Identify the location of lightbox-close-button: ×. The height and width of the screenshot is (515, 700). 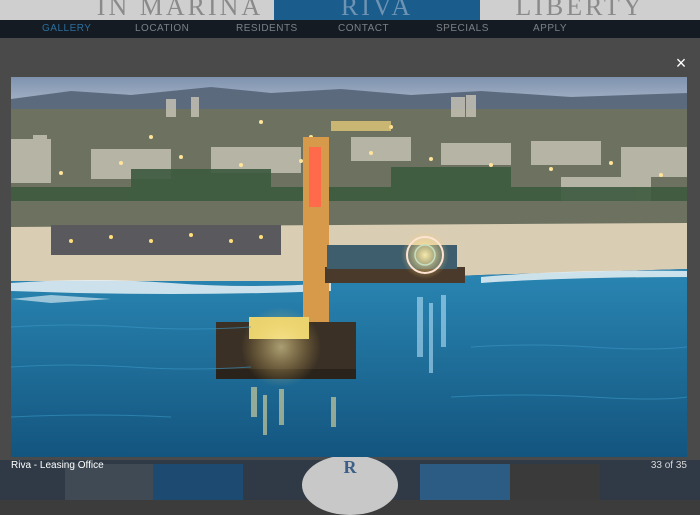
(681, 63).